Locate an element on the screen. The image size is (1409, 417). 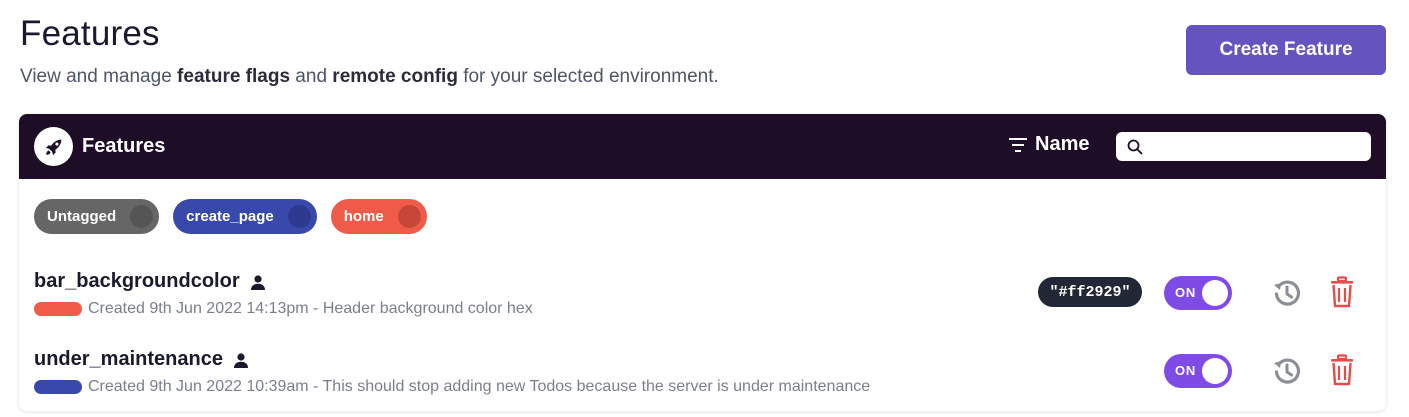
desc-text-3: for your selected environment. is located at coordinates (588, 76).